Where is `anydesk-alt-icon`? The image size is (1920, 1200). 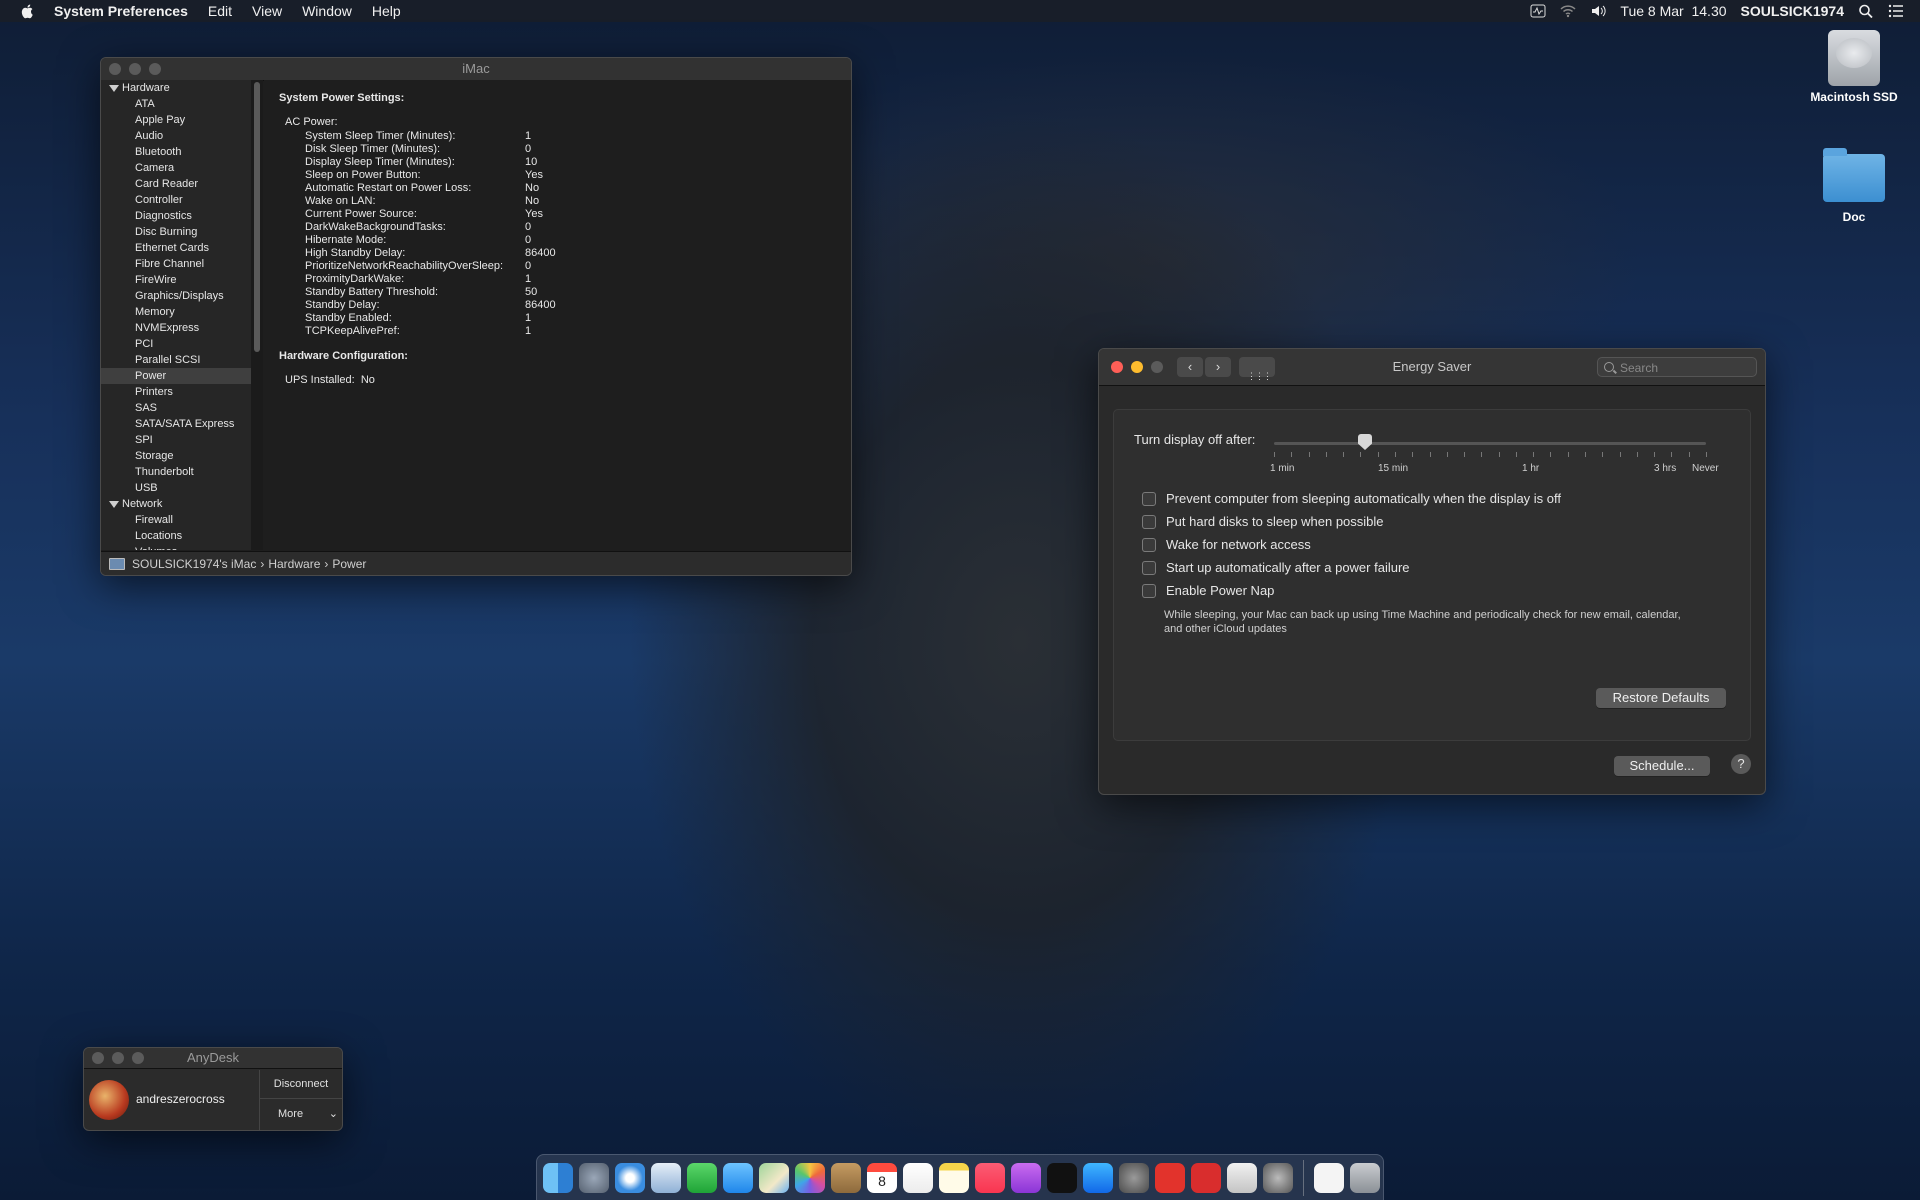
anydesk-alt-icon is located at coordinates (1206, 1177).